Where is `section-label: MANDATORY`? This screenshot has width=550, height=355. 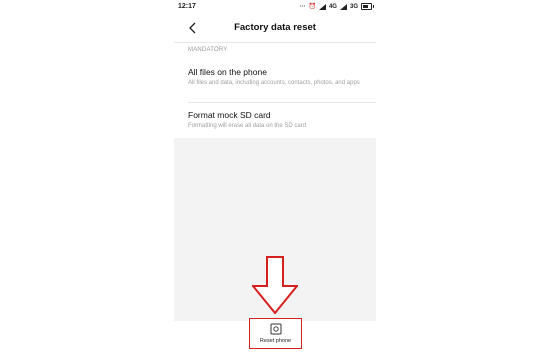 section-label: MANDATORY is located at coordinates (208, 50).